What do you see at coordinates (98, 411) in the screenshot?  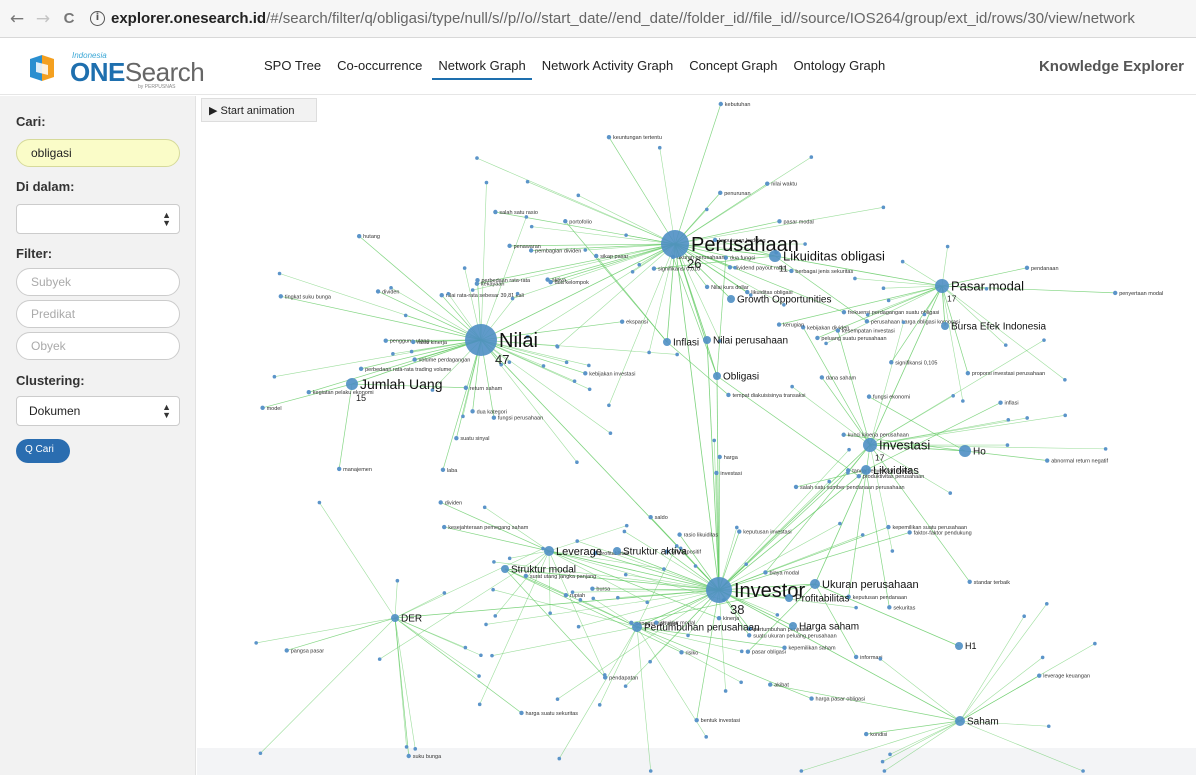 I see `clustering-select: Dokumen ▲ ▼` at bounding box center [98, 411].